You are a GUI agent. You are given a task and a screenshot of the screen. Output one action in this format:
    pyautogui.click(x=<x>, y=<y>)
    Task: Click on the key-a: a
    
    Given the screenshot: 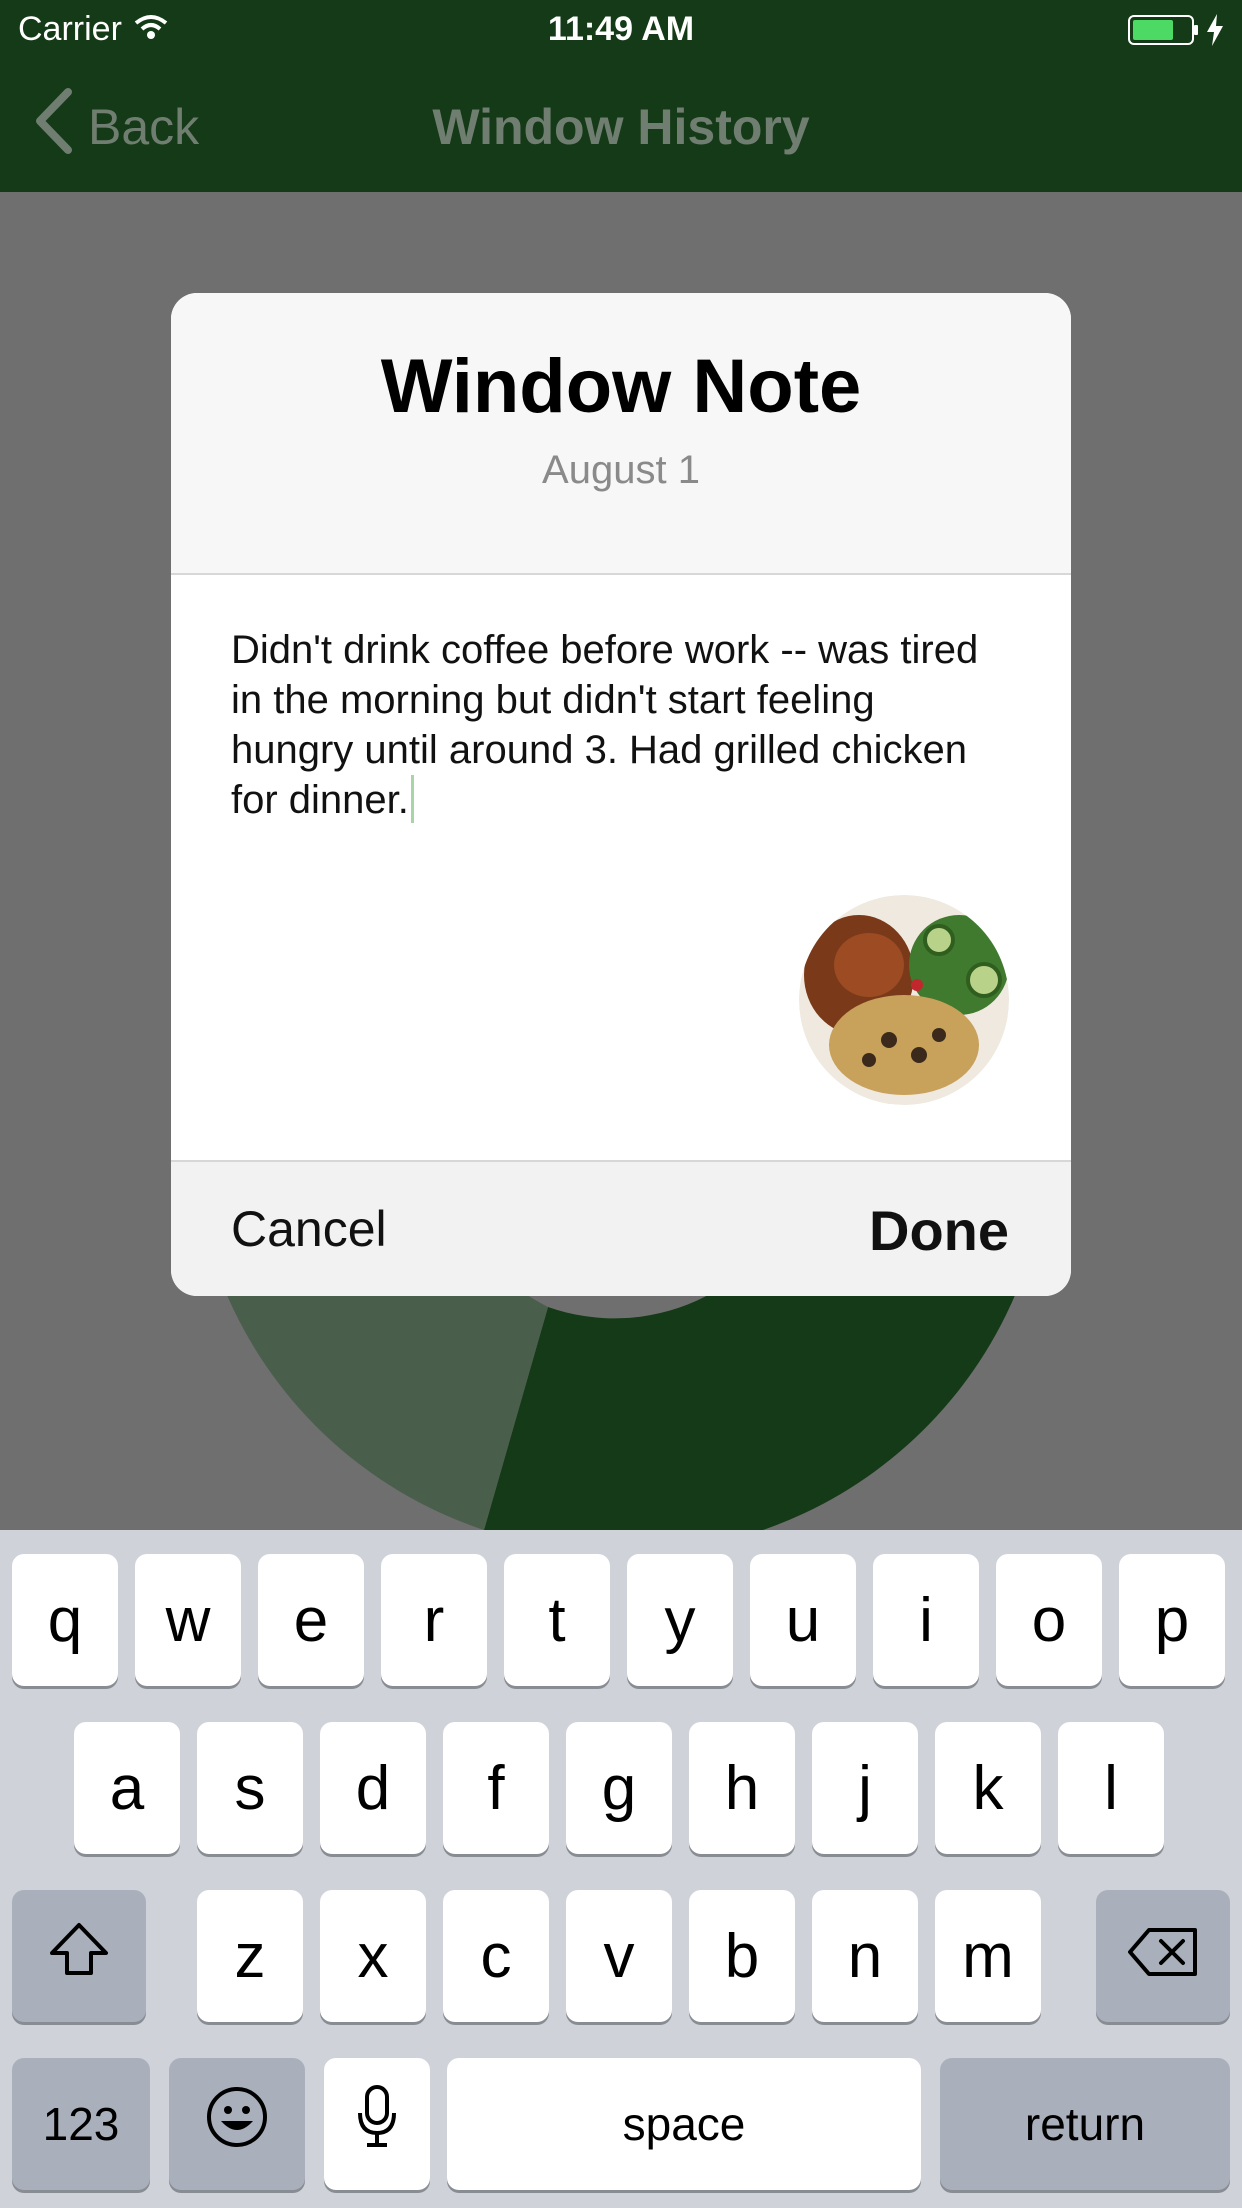 What is the action you would take?
    pyautogui.click(x=127, y=1788)
    